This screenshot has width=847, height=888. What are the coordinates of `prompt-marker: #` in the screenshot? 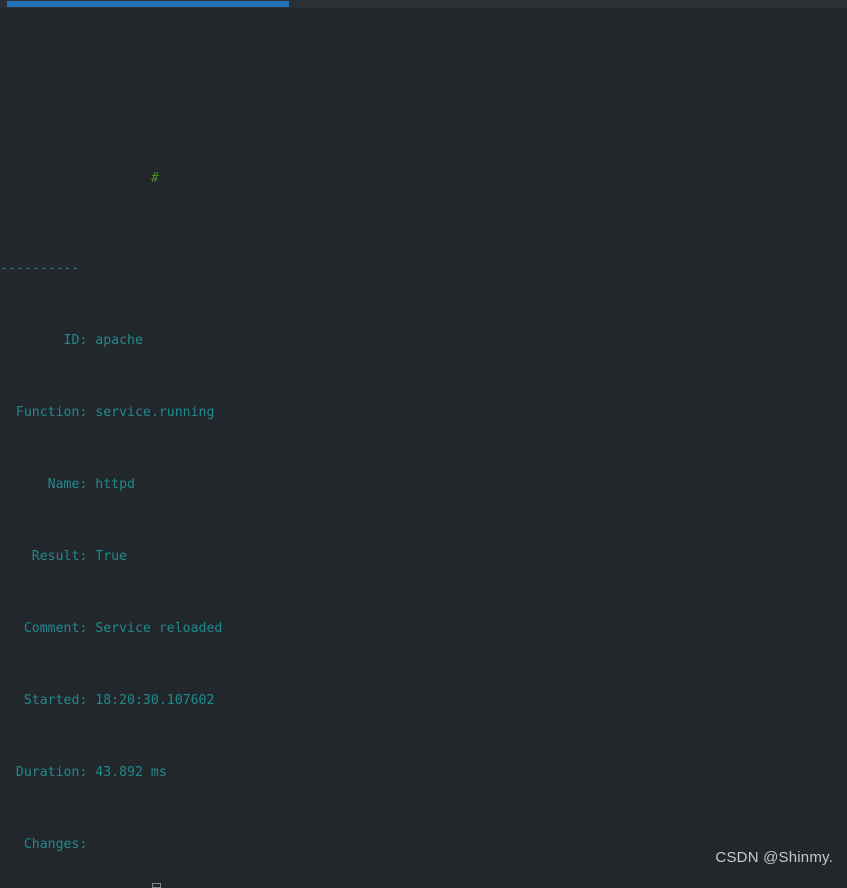 It's located at (154, 178).